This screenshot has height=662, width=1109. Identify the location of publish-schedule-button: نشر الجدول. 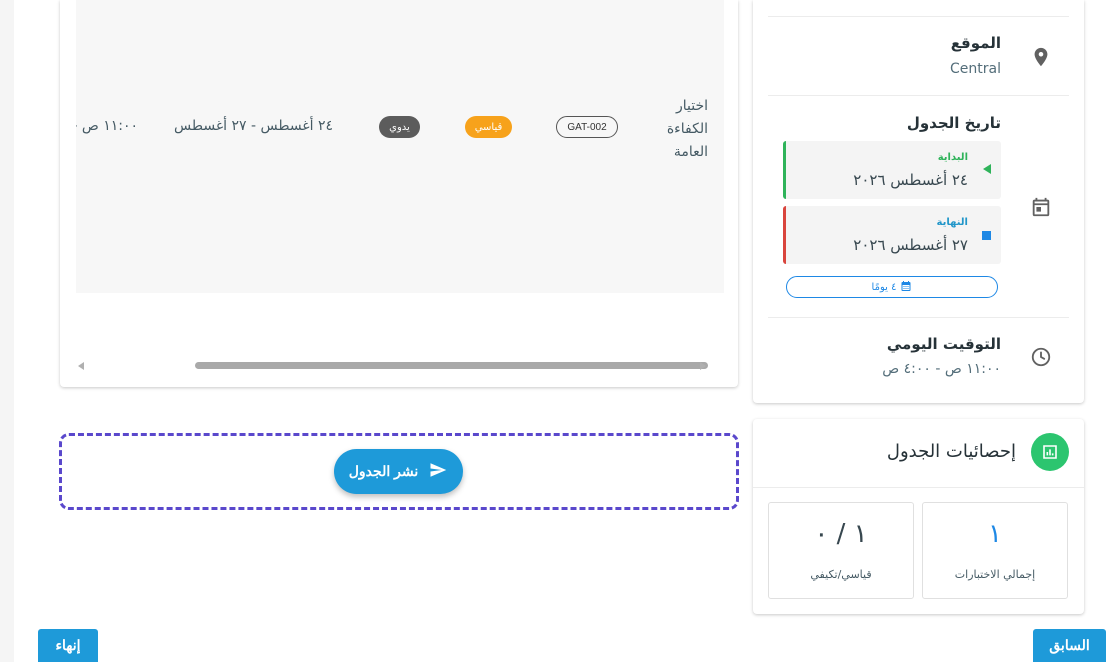
(398, 471).